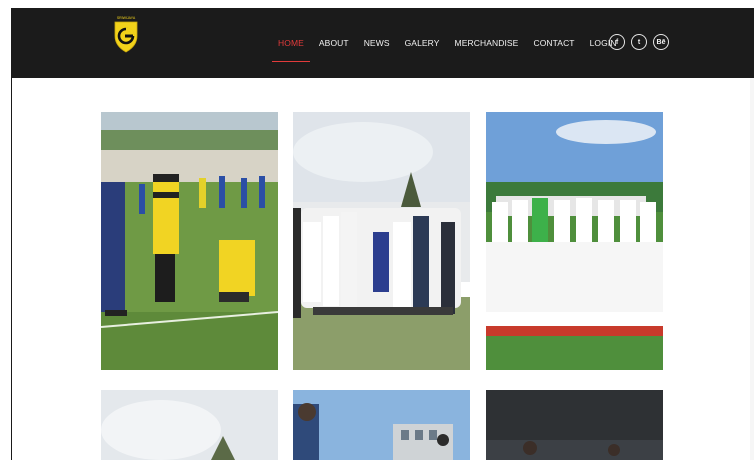 The height and width of the screenshot is (460, 754). Describe the element at coordinates (377, 4) in the screenshot. I see `window-top-margin` at that location.